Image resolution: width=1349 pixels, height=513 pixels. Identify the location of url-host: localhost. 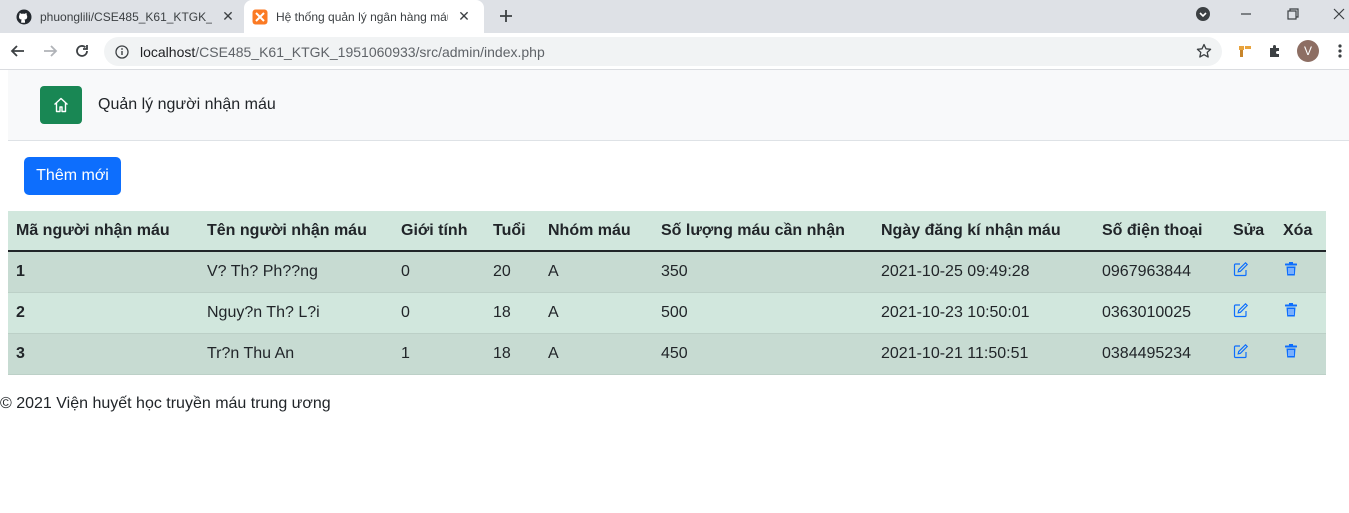
(168, 51).